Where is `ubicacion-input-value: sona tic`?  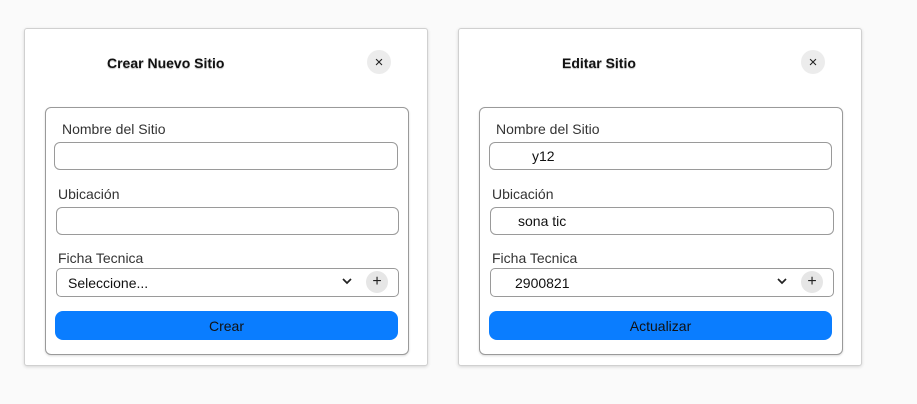
ubicacion-input-value: sona tic is located at coordinates (542, 221).